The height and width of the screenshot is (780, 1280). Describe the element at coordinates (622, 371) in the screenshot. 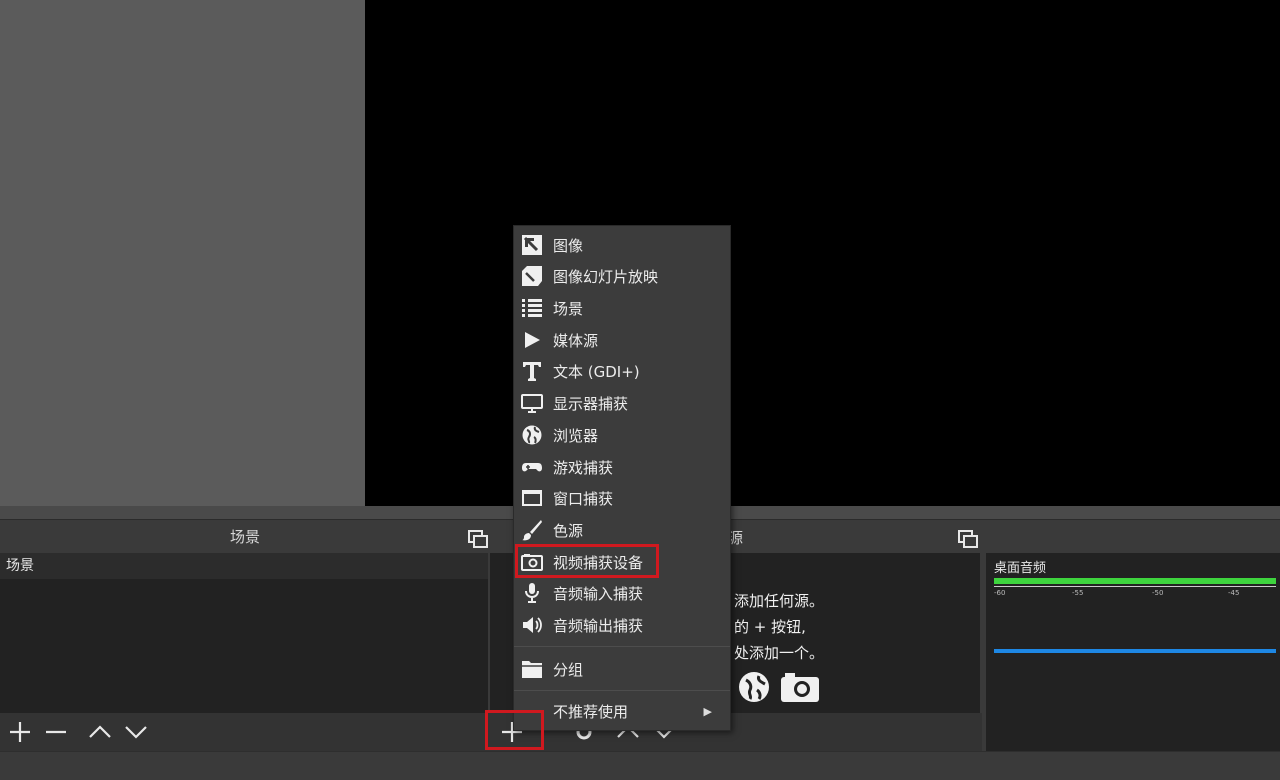

I see `menu-item-text-gdi: 文本 (GDI+)` at that location.